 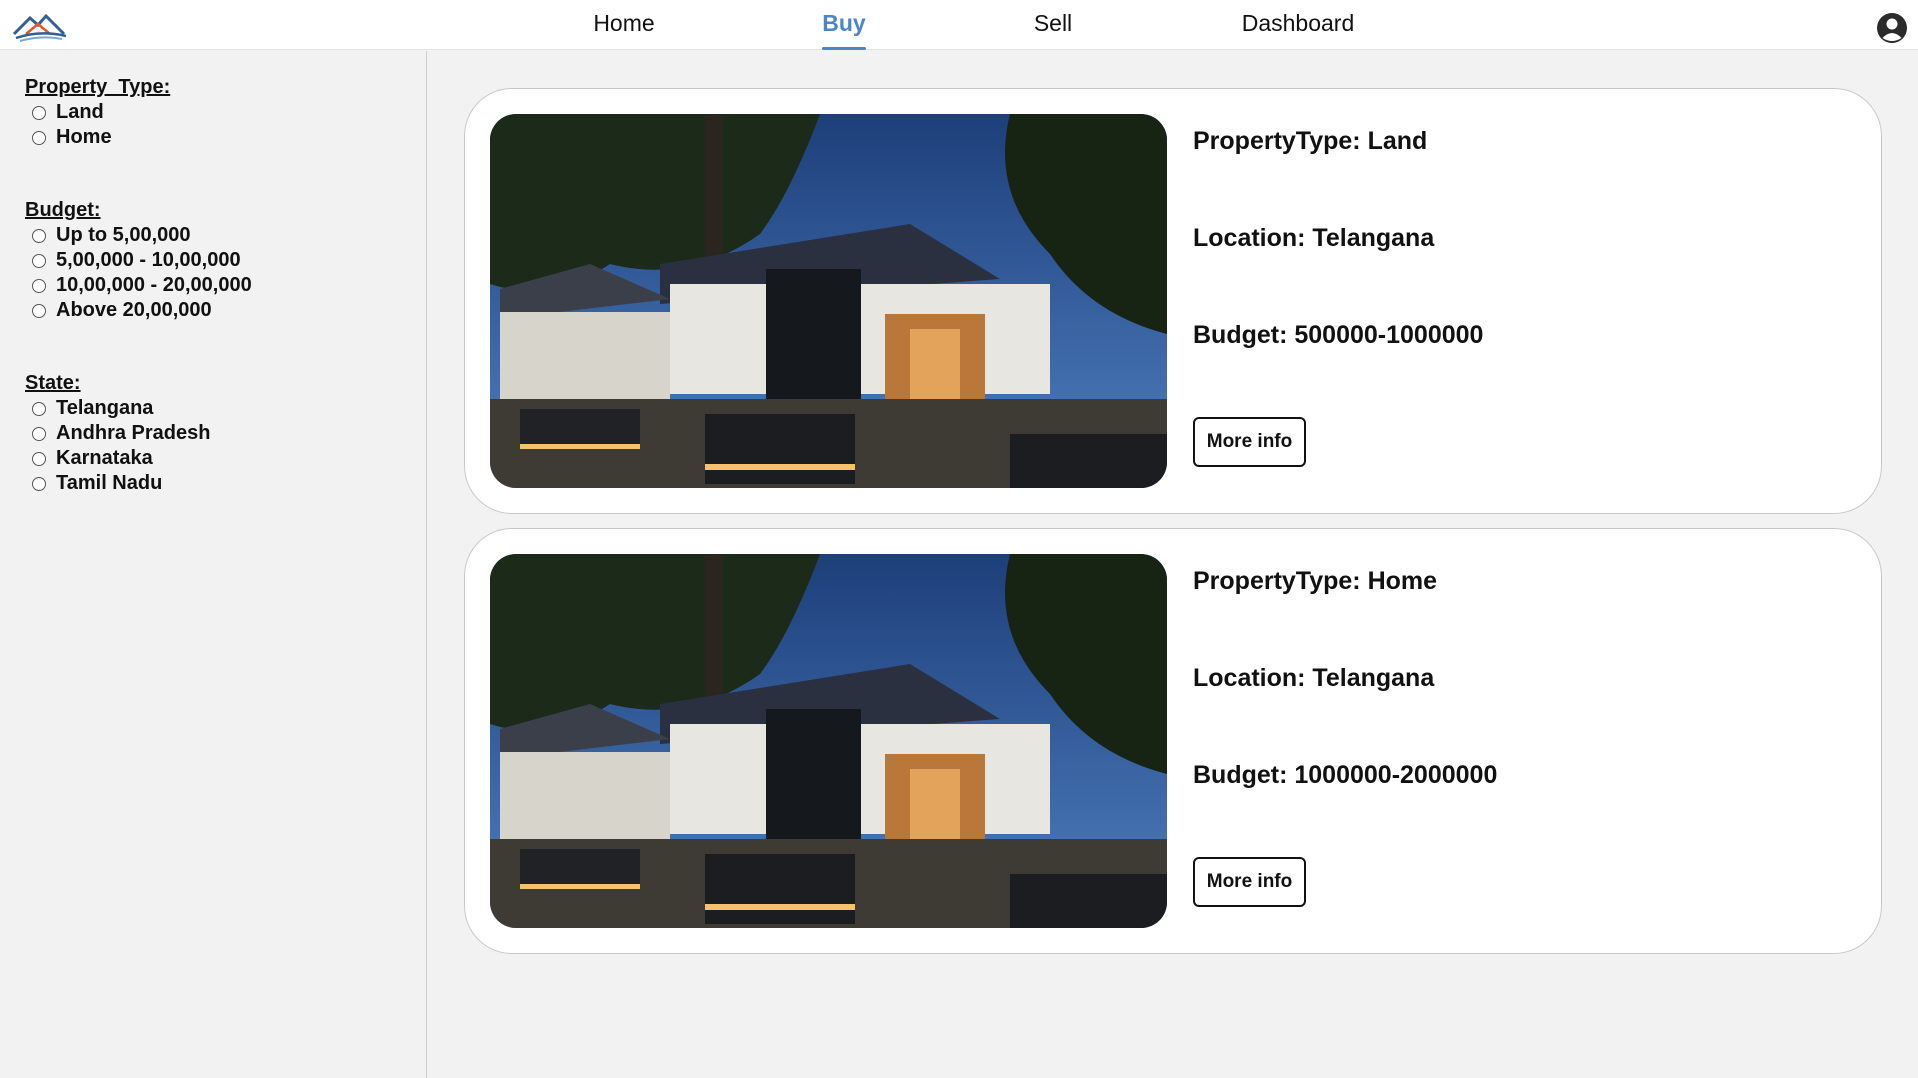 What do you see at coordinates (40, 27) in the screenshot?
I see `house-mountain-logo` at bounding box center [40, 27].